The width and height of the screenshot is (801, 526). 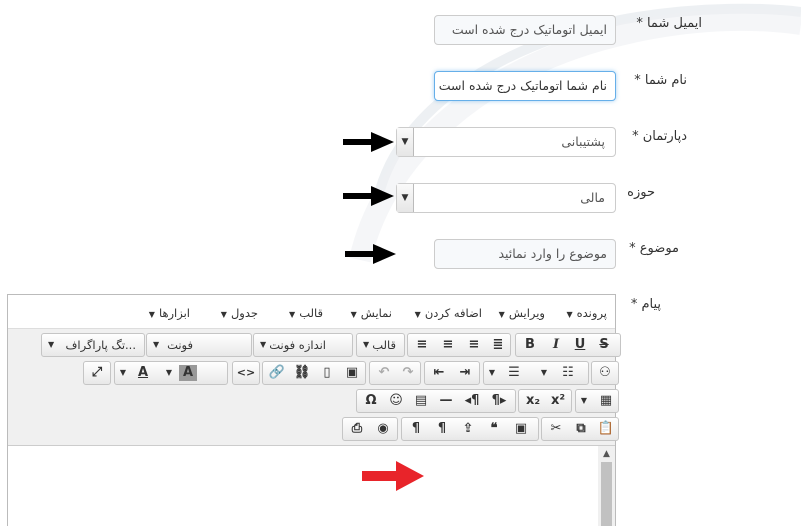 What do you see at coordinates (654, 248) in the screenshot?
I see `subject-label: موضوع *` at bounding box center [654, 248].